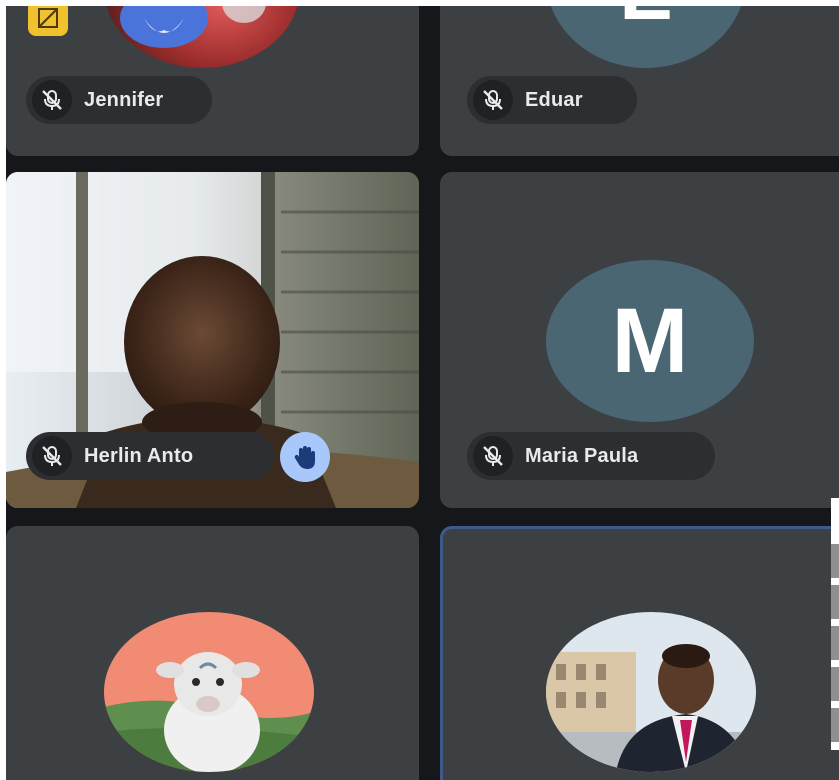  Describe the element at coordinates (639, 78) in the screenshot. I see `participant-tile-eduar: E Eduar` at that location.